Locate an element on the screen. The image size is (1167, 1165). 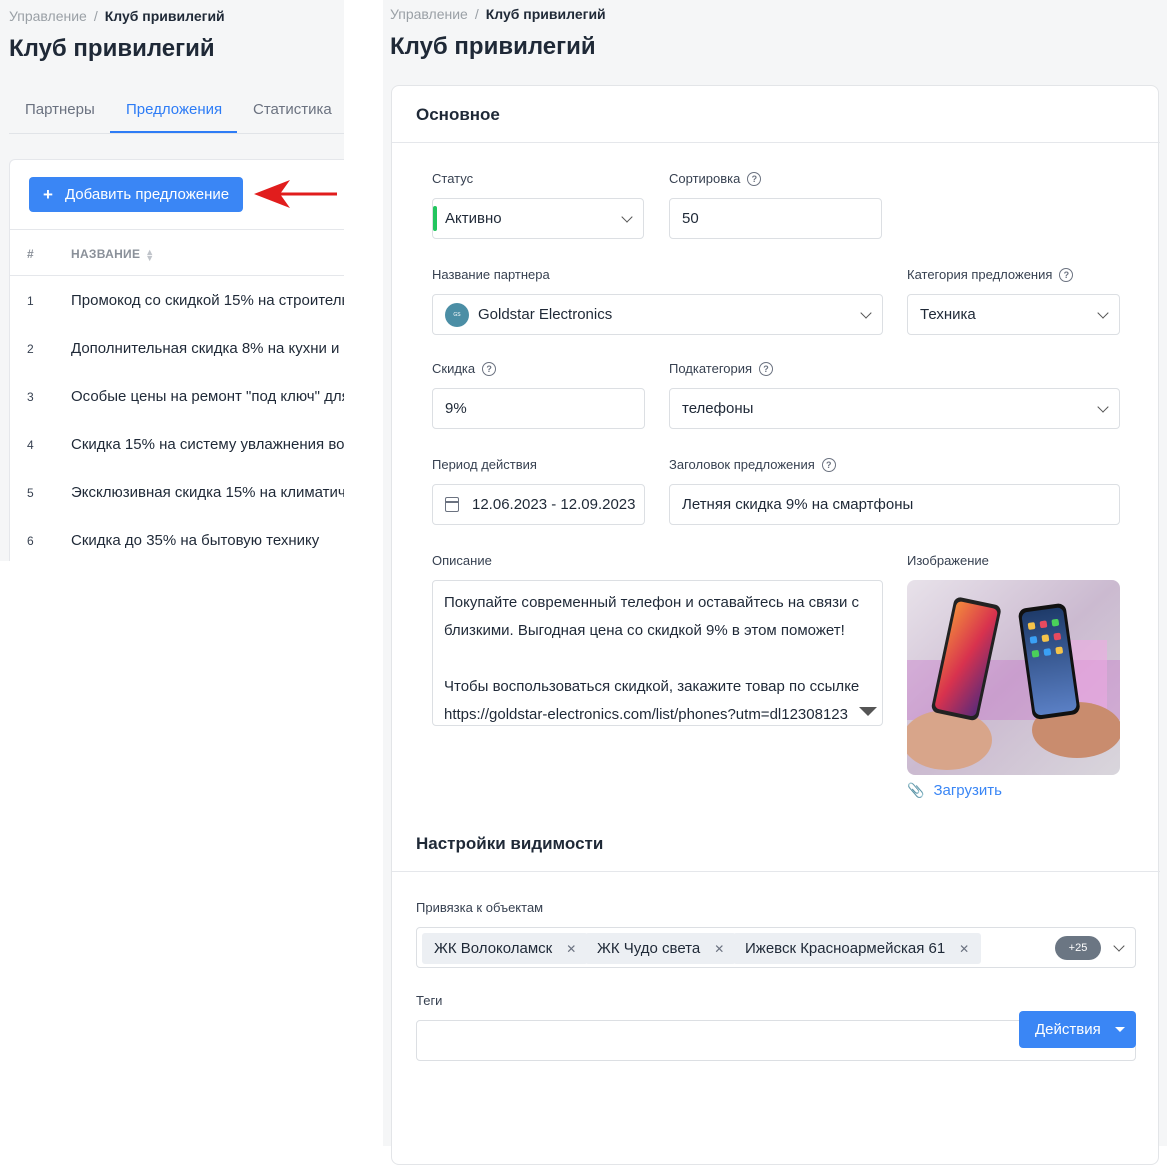
add-offer-label: Добавить предложение is located at coordinates (147, 194).